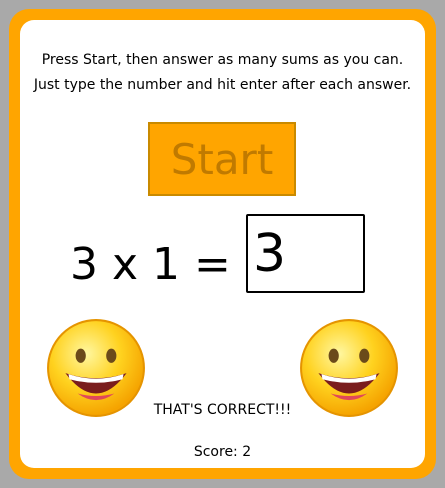 The height and width of the screenshot is (488, 445). What do you see at coordinates (305, 253) in the screenshot?
I see `answer-input` at bounding box center [305, 253].